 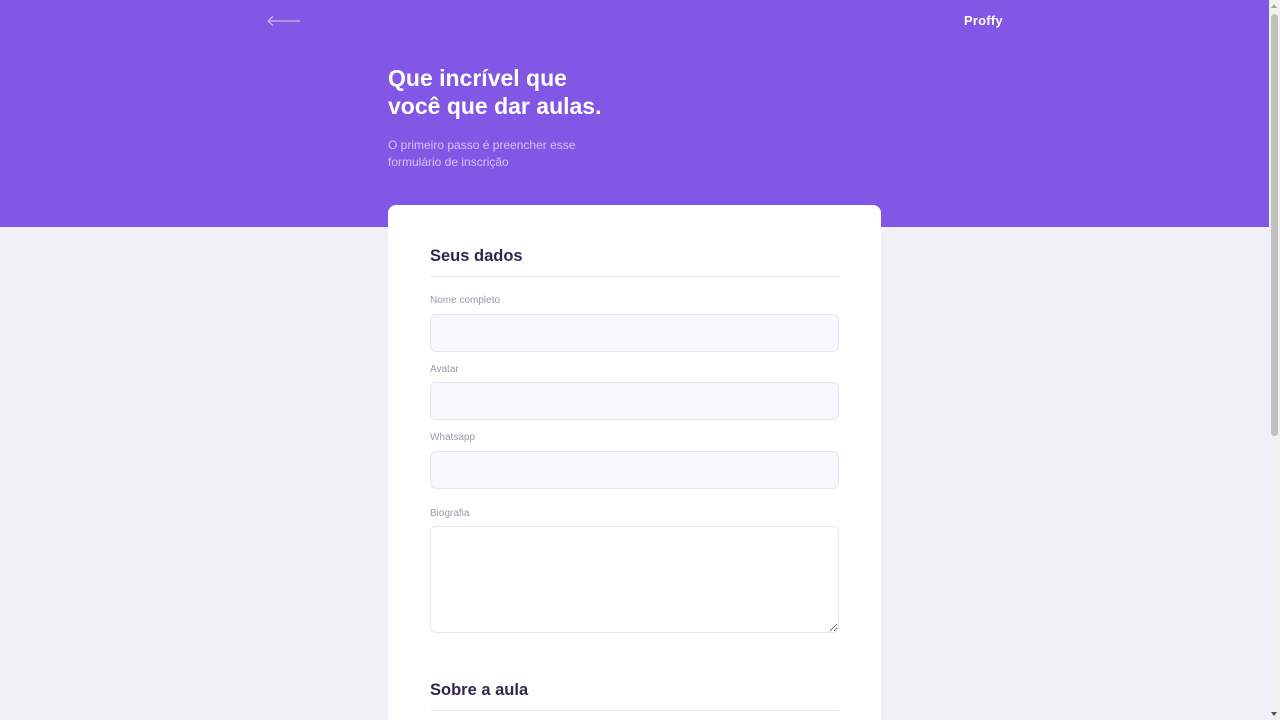 I want to click on whatsapp-label: Whatsapp, so click(x=453, y=437).